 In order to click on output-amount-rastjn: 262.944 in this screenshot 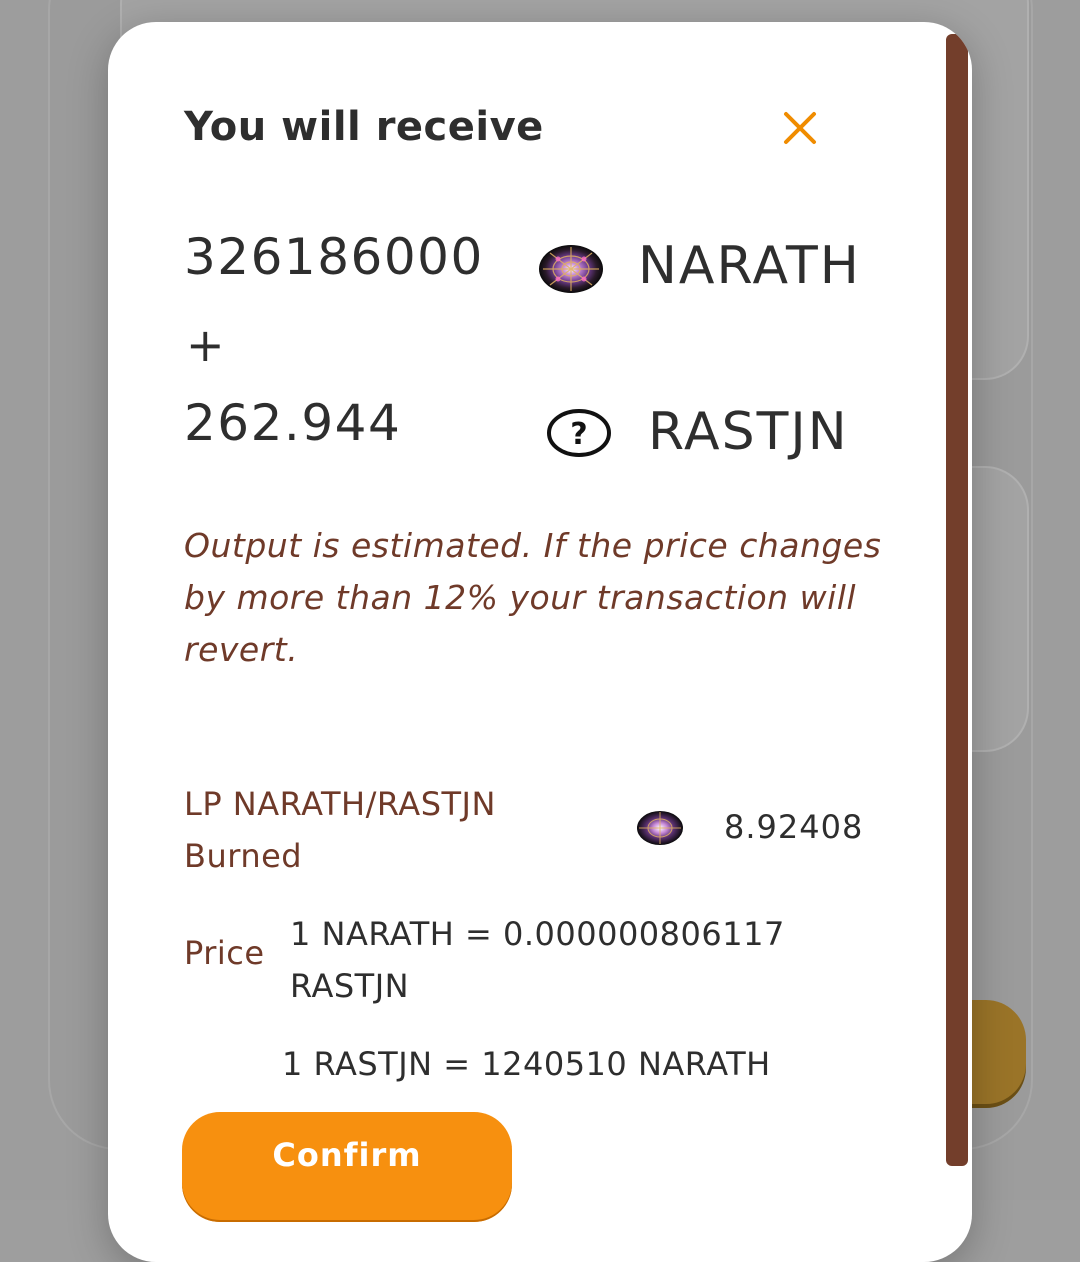, I will do `click(293, 423)`.